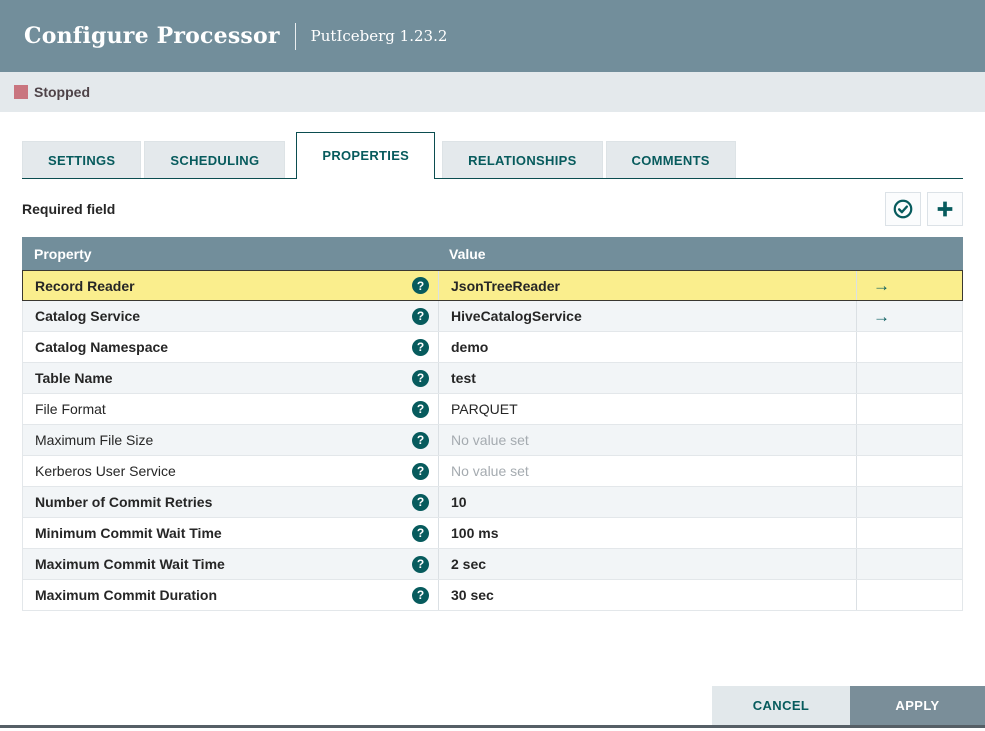  I want to click on value-cell: 10, so click(647, 502).